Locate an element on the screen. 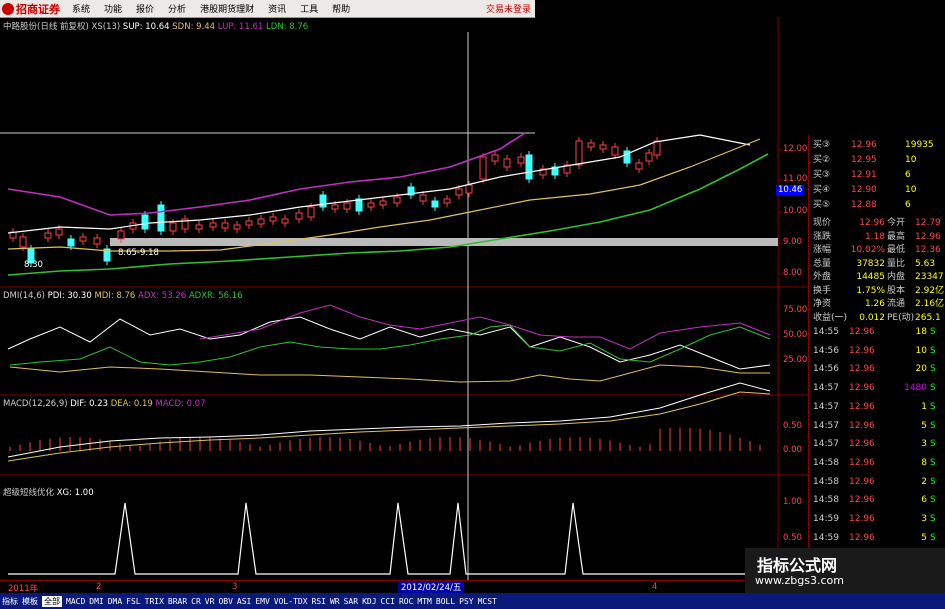 The height and width of the screenshot is (609, 945). brand-logo: 招商证券 is located at coordinates (31, 8).